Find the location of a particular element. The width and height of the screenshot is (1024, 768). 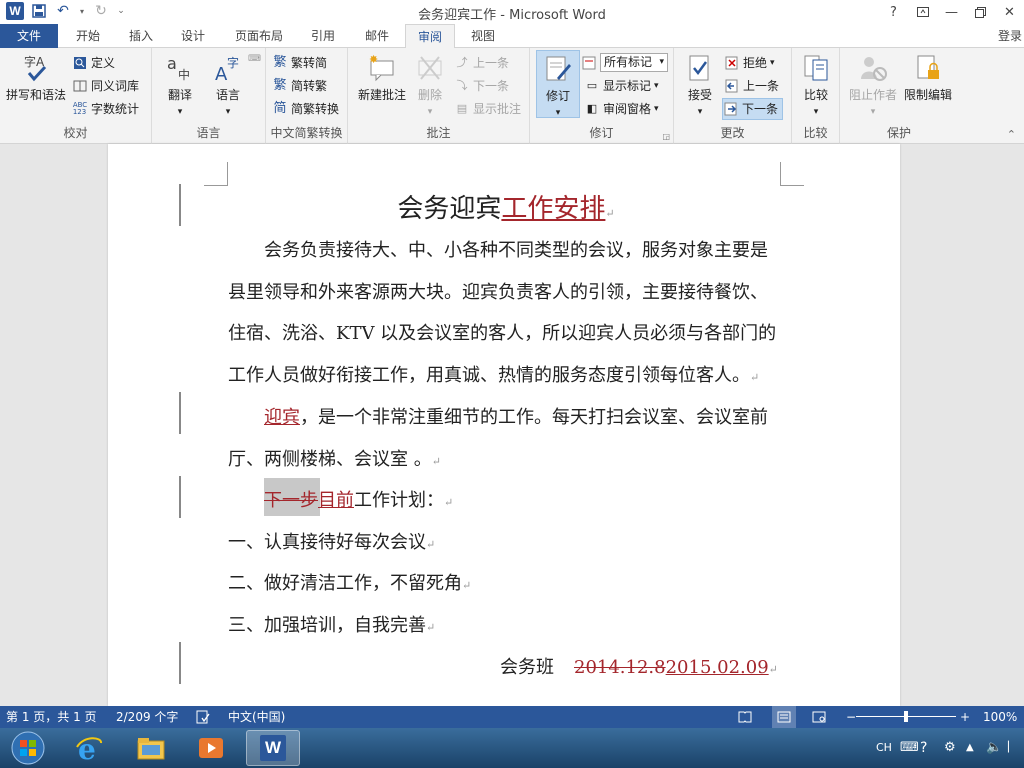

tab-references: 引用 is located at coordinates (323, 36).